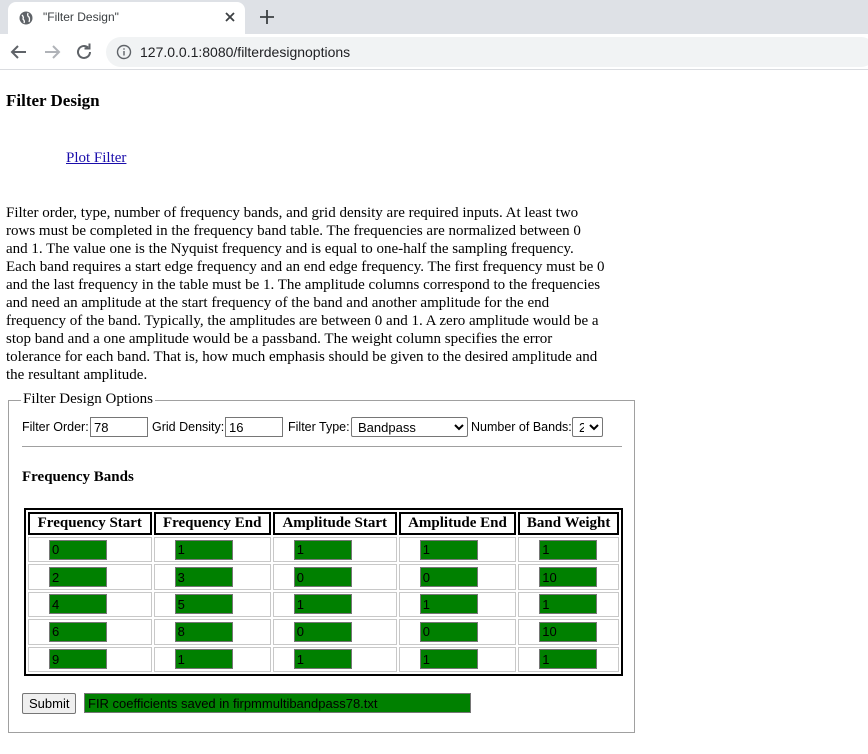 This screenshot has height=754, width=868. I want to click on submit-button: Submit, so click(49, 703).